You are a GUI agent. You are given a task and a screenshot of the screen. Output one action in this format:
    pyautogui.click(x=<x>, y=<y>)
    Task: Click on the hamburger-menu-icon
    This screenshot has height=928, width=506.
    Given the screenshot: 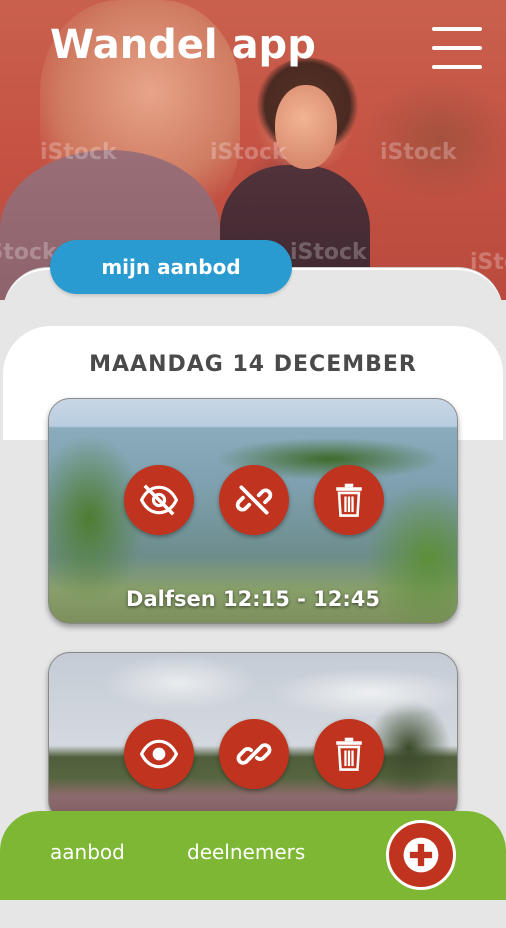 What is the action you would take?
    pyautogui.click(x=457, y=48)
    